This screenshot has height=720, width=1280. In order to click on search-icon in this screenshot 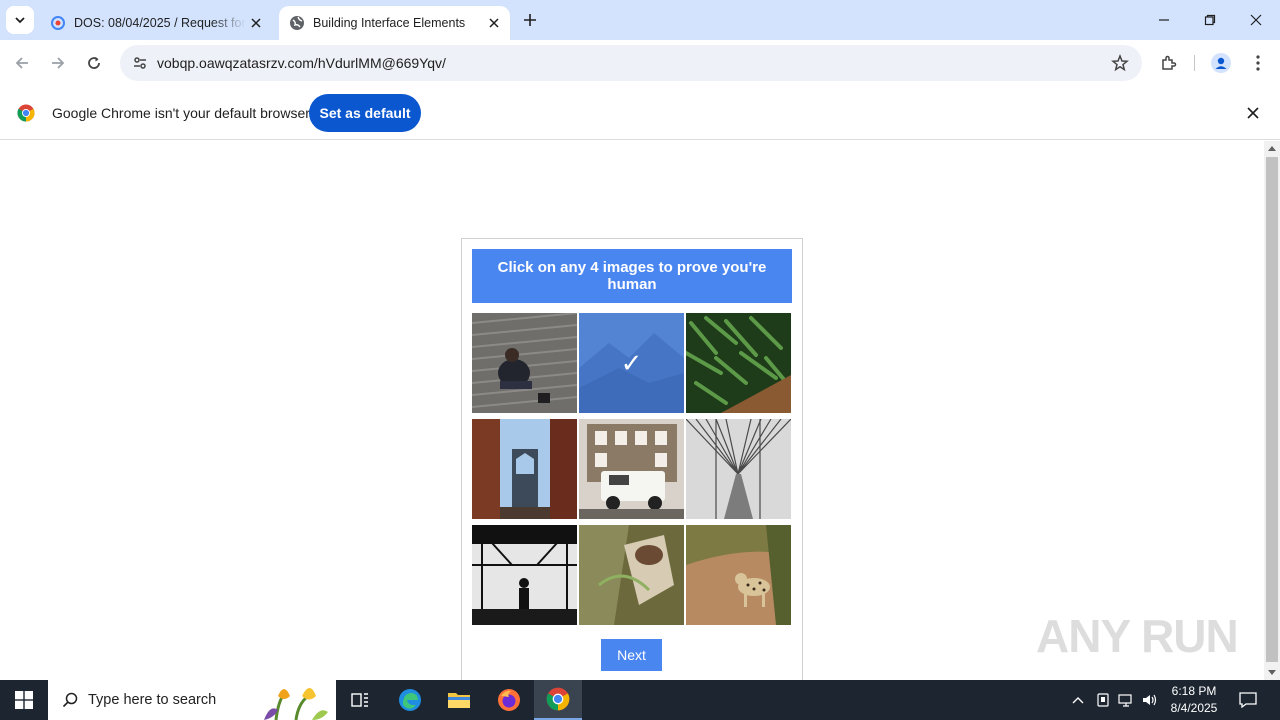, I will do `click(70, 700)`.